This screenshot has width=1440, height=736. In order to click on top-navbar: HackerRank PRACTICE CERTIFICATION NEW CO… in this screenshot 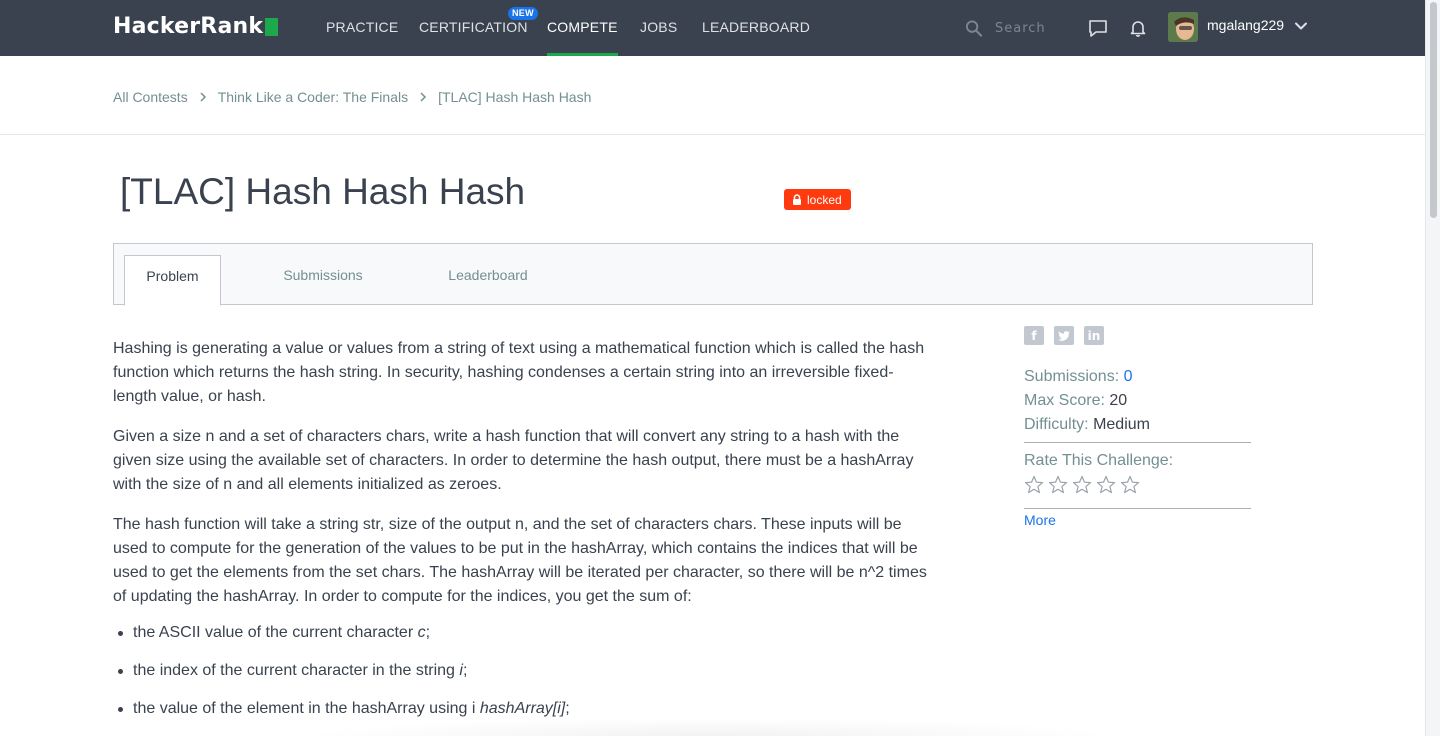, I will do `click(712, 28)`.